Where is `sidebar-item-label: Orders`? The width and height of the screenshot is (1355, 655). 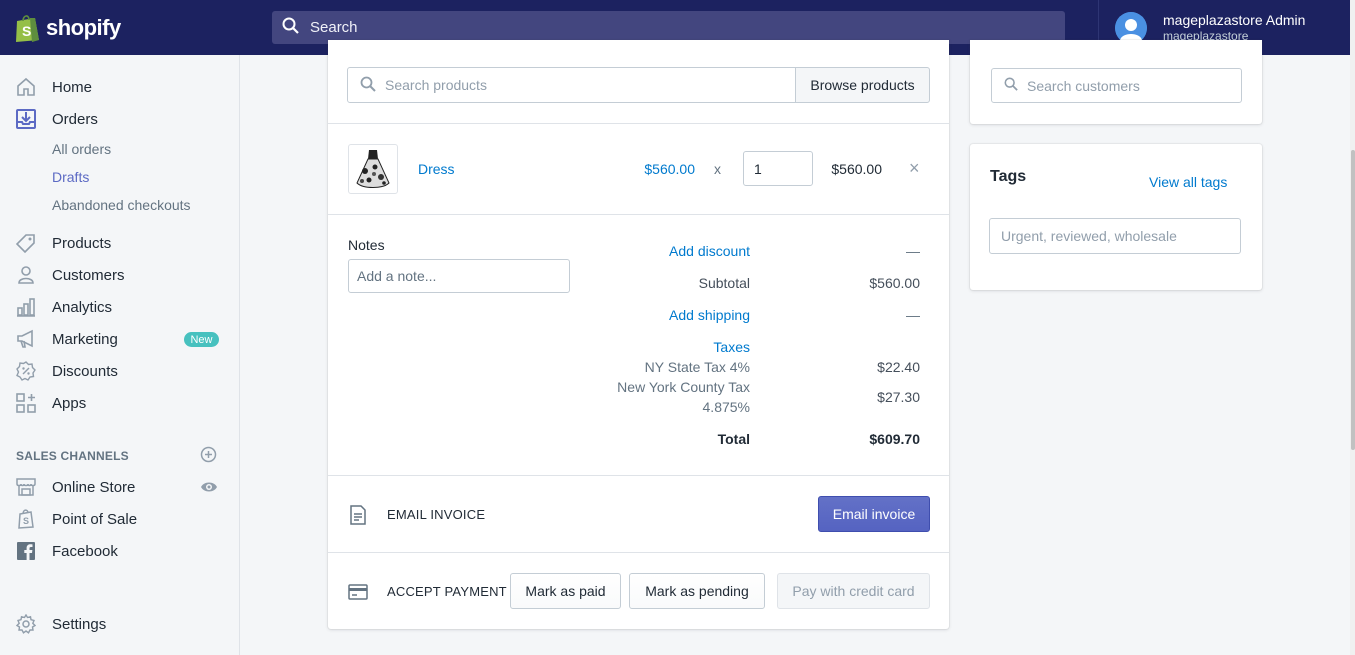
sidebar-item-label: Orders is located at coordinates (75, 119).